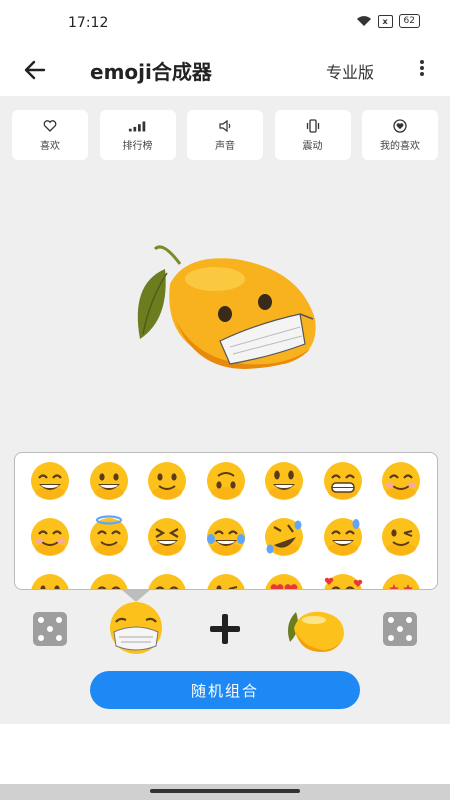  Describe the element at coordinates (422, 70) in the screenshot. I see `more-options-icon` at that location.